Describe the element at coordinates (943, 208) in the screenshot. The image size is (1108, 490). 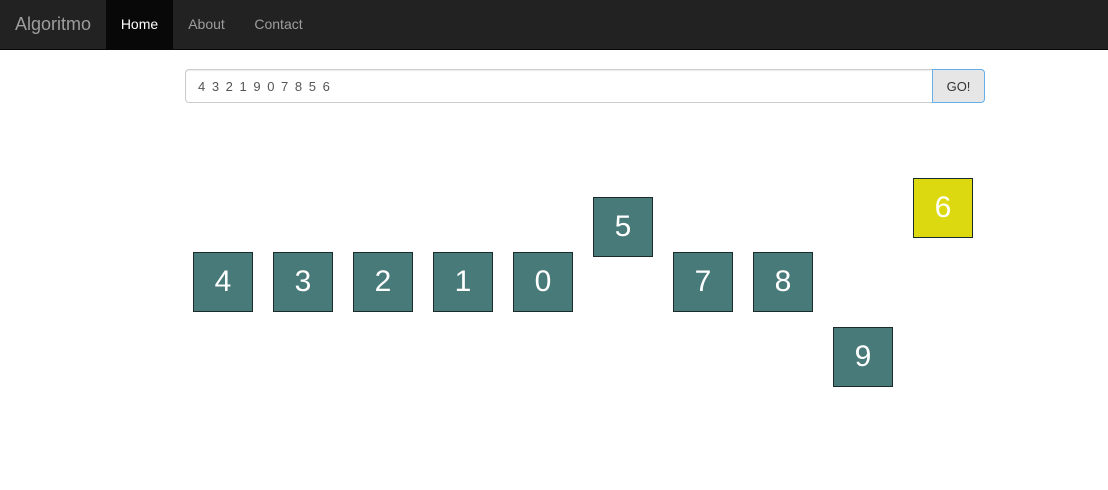
I see `number-tile-6: 6` at that location.